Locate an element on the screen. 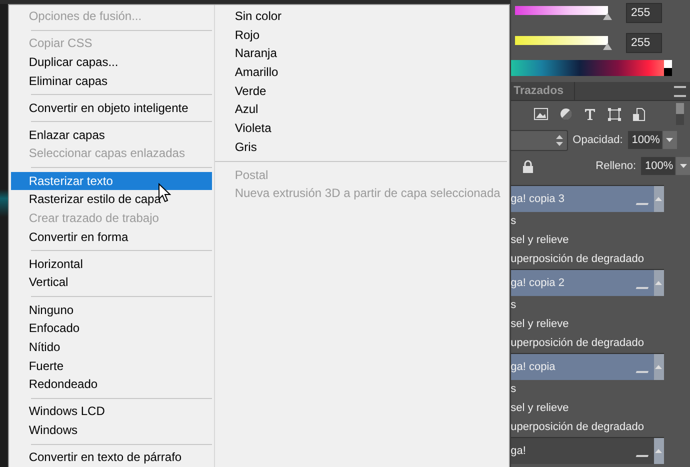 This screenshot has width=690, height=467. type-icon is located at coordinates (590, 114).